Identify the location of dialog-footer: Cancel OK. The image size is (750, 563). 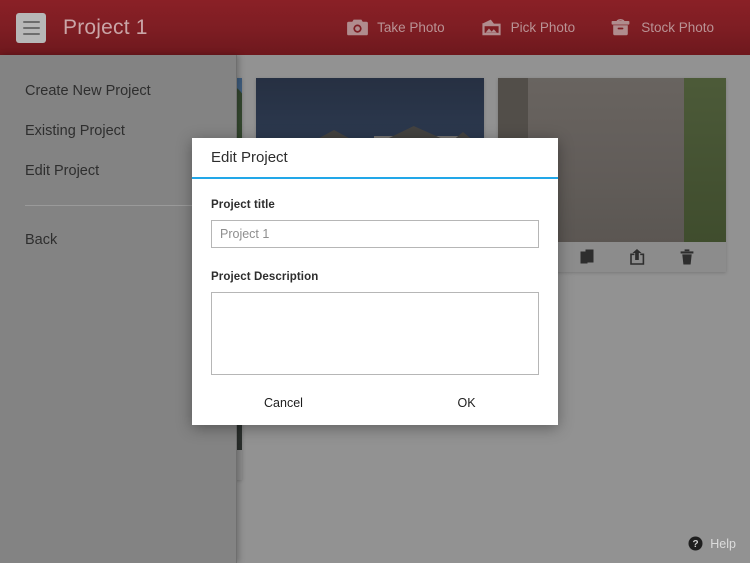
(375, 403).